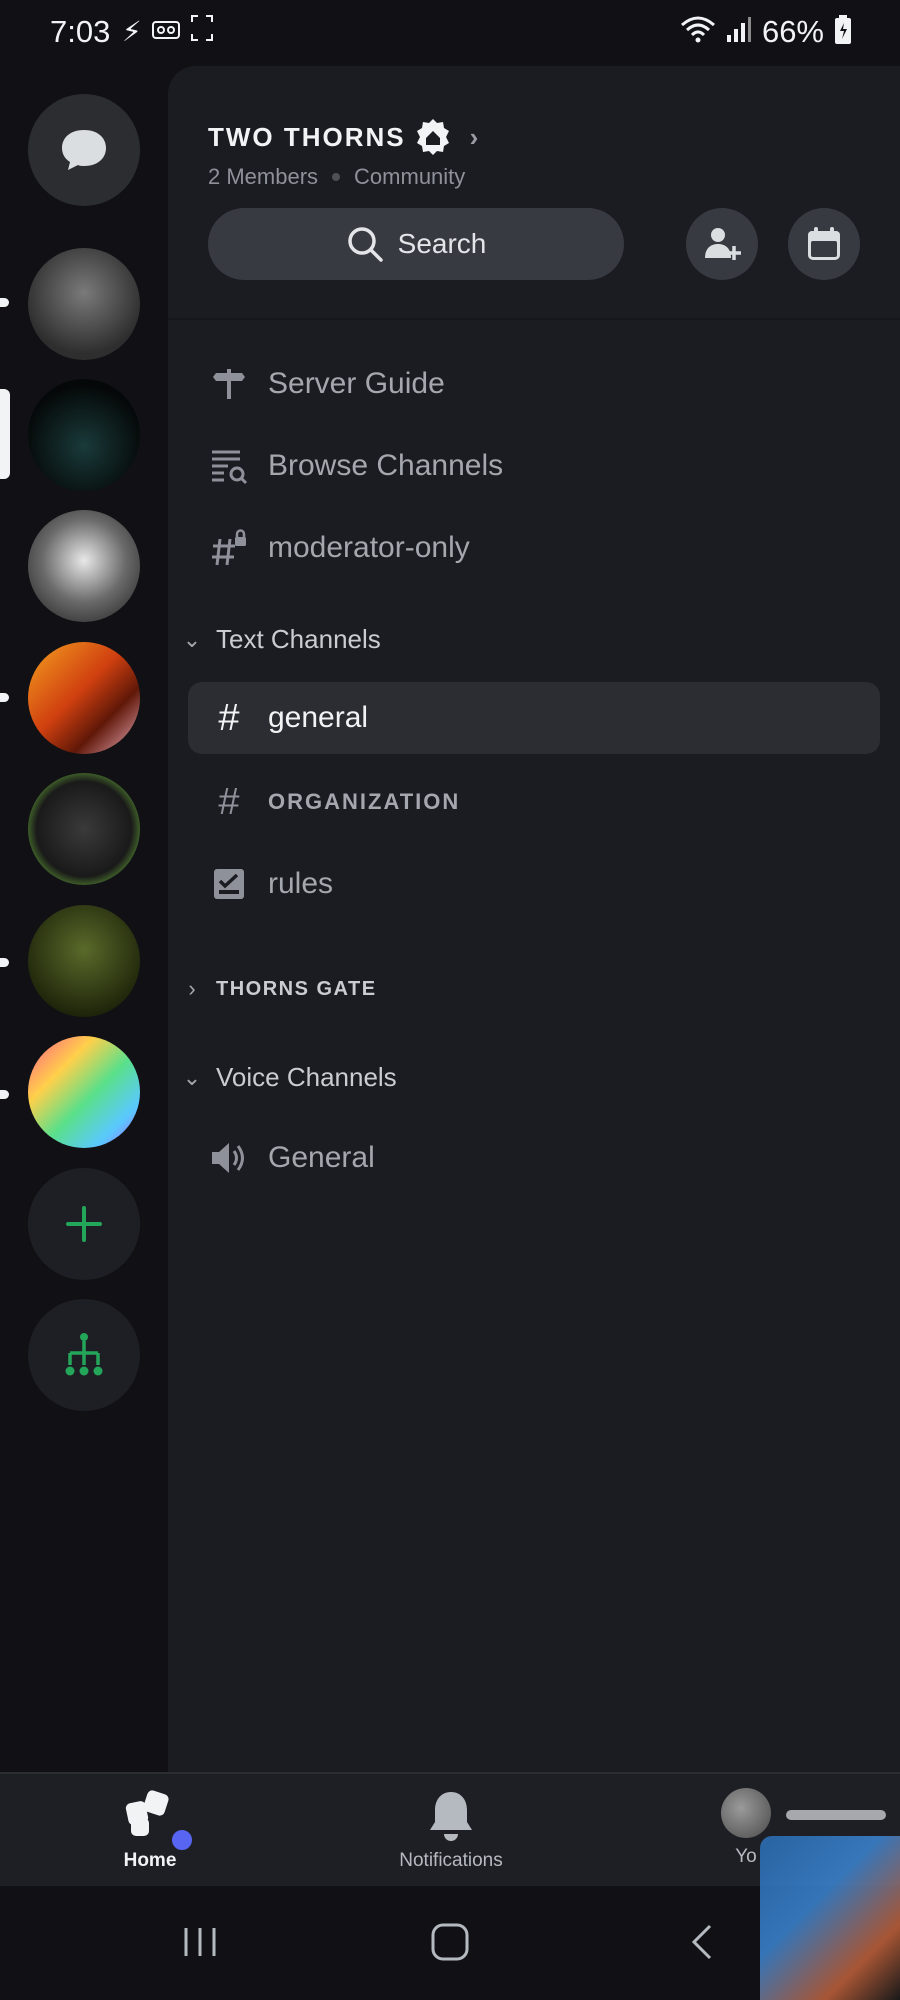 Image resolution: width=900 pixels, height=2000 pixels. What do you see at coordinates (202, 31) in the screenshot?
I see `screen-capture-icon` at bounding box center [202, 31].